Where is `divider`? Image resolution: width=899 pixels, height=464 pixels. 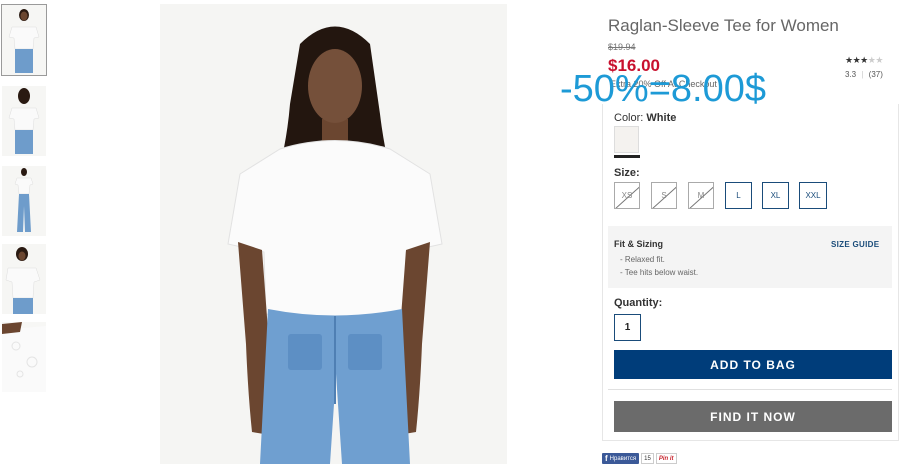 divider is located at coordinates (750, 389).